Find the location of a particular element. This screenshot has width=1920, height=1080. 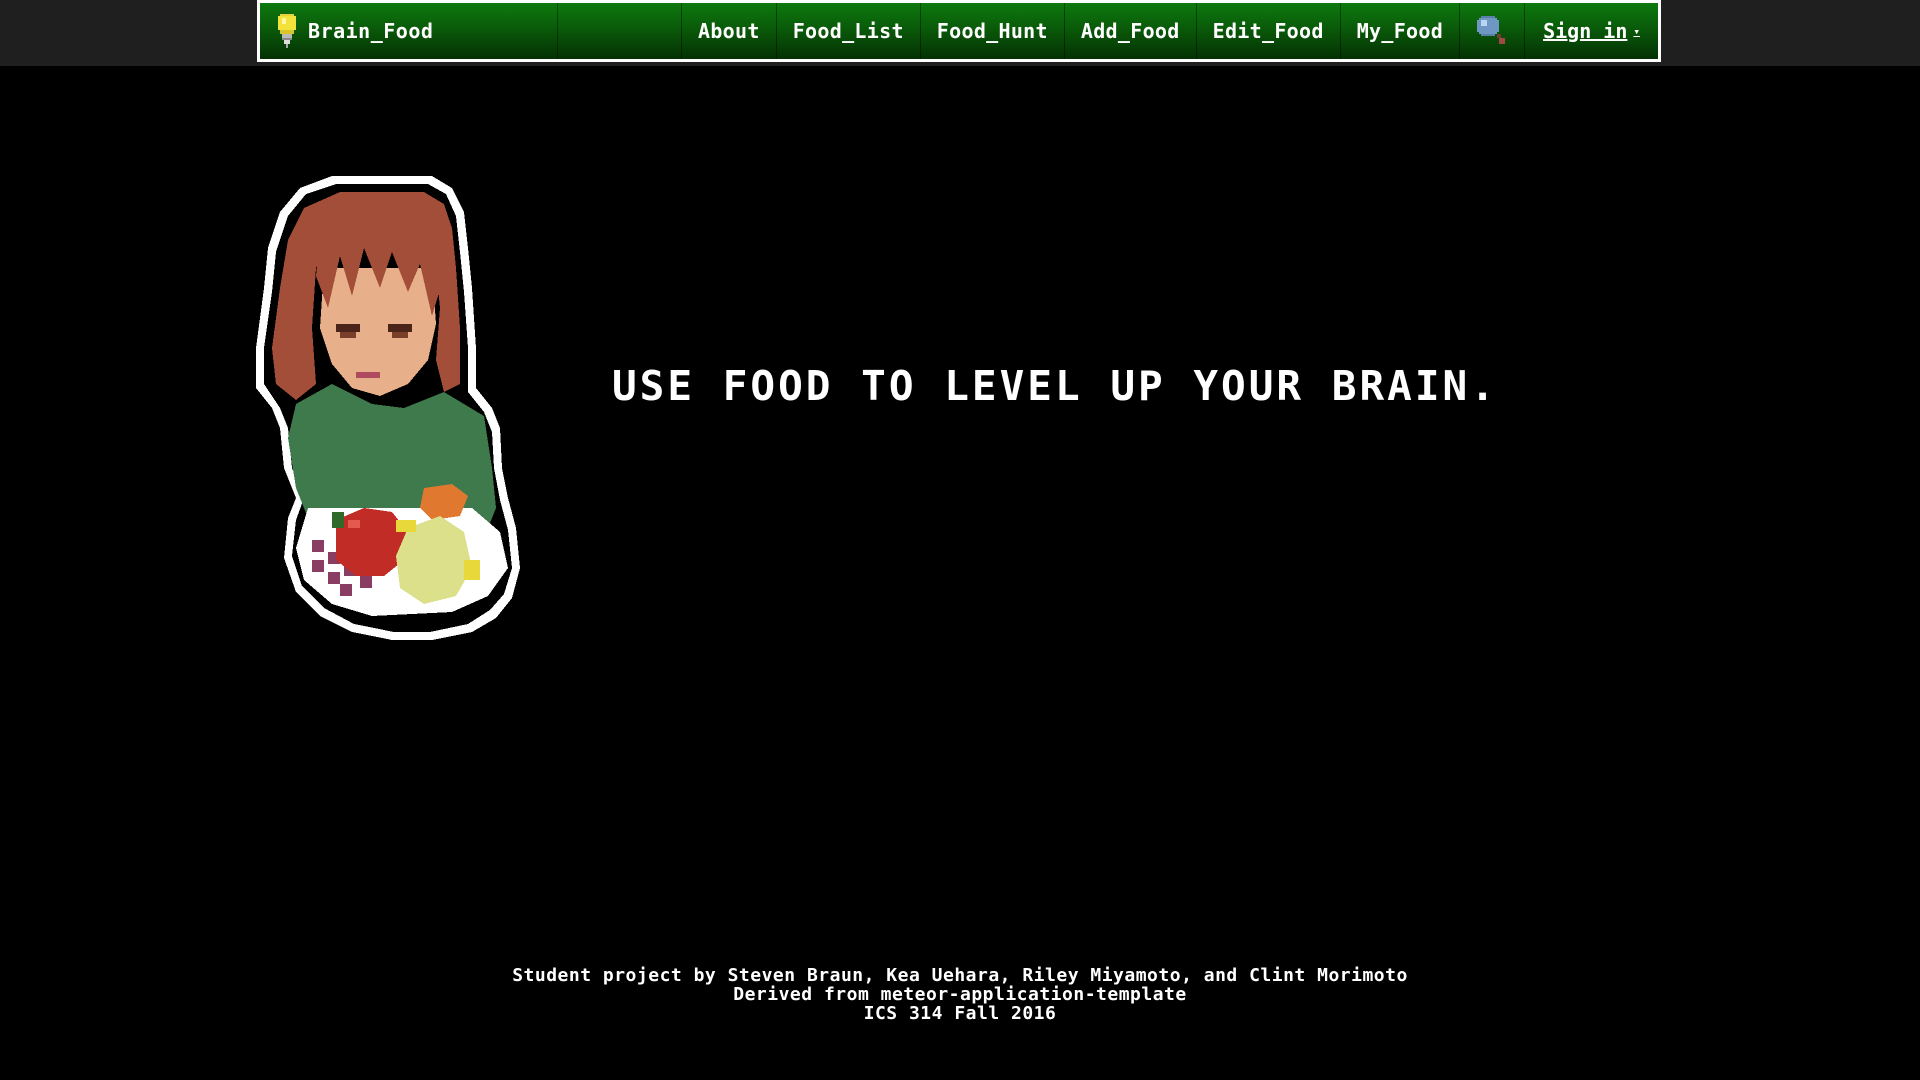

nav-item-food-list: Food_List is located at coordinates (847, 31).